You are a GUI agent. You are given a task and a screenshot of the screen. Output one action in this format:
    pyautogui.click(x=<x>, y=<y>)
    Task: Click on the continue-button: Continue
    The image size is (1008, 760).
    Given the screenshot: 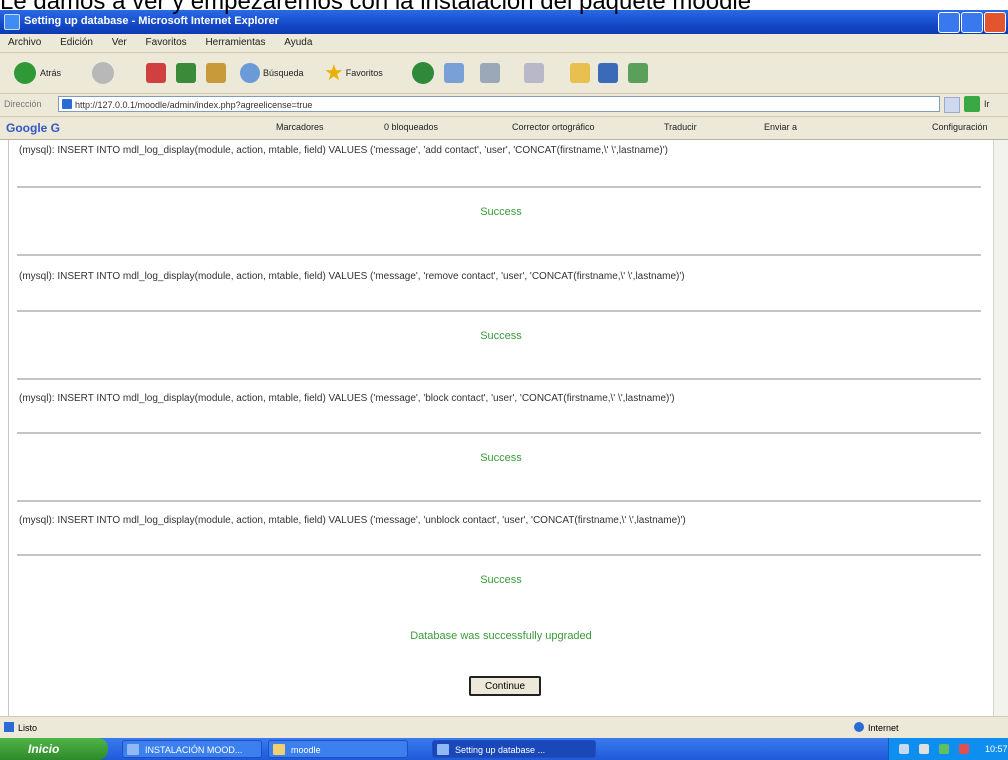 What is the action you would take?
    pyautogui.click(x=505, y=686)
    